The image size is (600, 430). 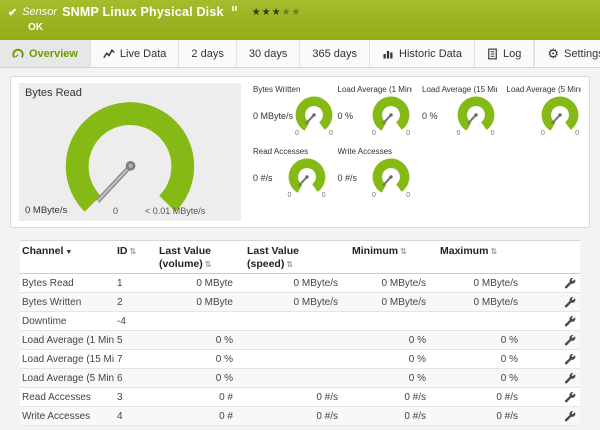 I want to click on channel-id: 3, so click(x=120, y=397).